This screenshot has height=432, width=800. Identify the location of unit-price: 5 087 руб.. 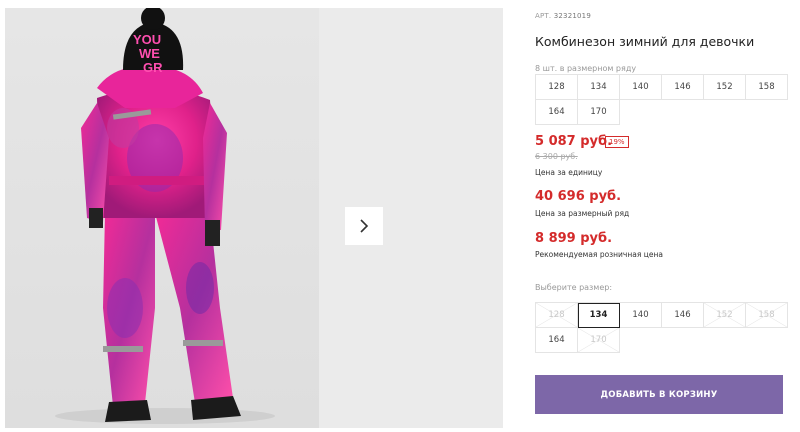
(574, 141).